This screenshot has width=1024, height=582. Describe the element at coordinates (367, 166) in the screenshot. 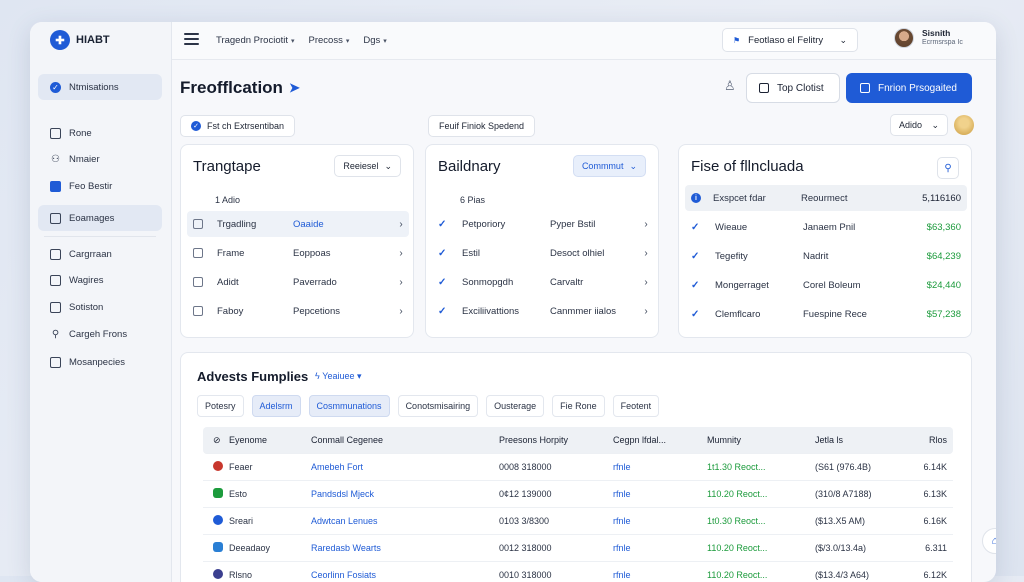

I see `card-dropdown: Reeiesel ⌄` at that location.